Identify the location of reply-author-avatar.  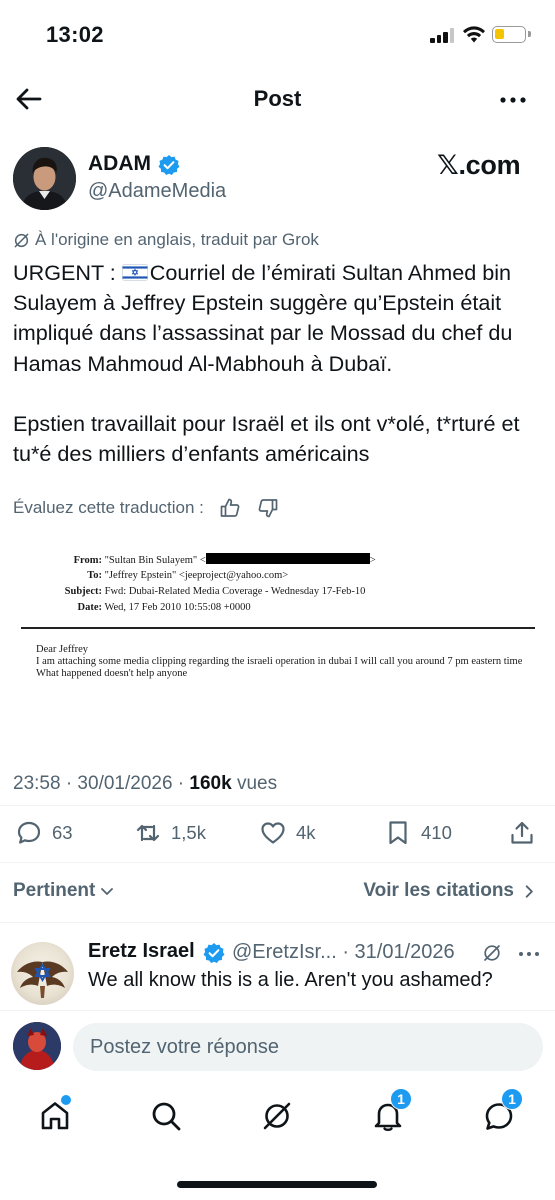
(42, 973).